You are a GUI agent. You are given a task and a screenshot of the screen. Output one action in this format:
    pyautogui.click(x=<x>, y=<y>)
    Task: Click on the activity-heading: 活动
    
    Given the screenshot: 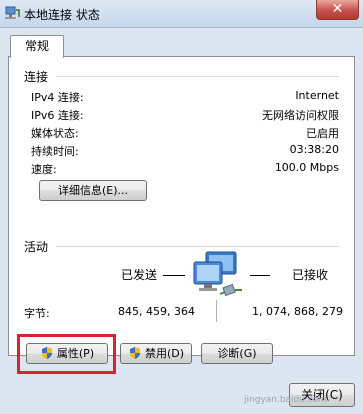 What is the action you would take?
    pyautogui.click(x=36, y=247)
    